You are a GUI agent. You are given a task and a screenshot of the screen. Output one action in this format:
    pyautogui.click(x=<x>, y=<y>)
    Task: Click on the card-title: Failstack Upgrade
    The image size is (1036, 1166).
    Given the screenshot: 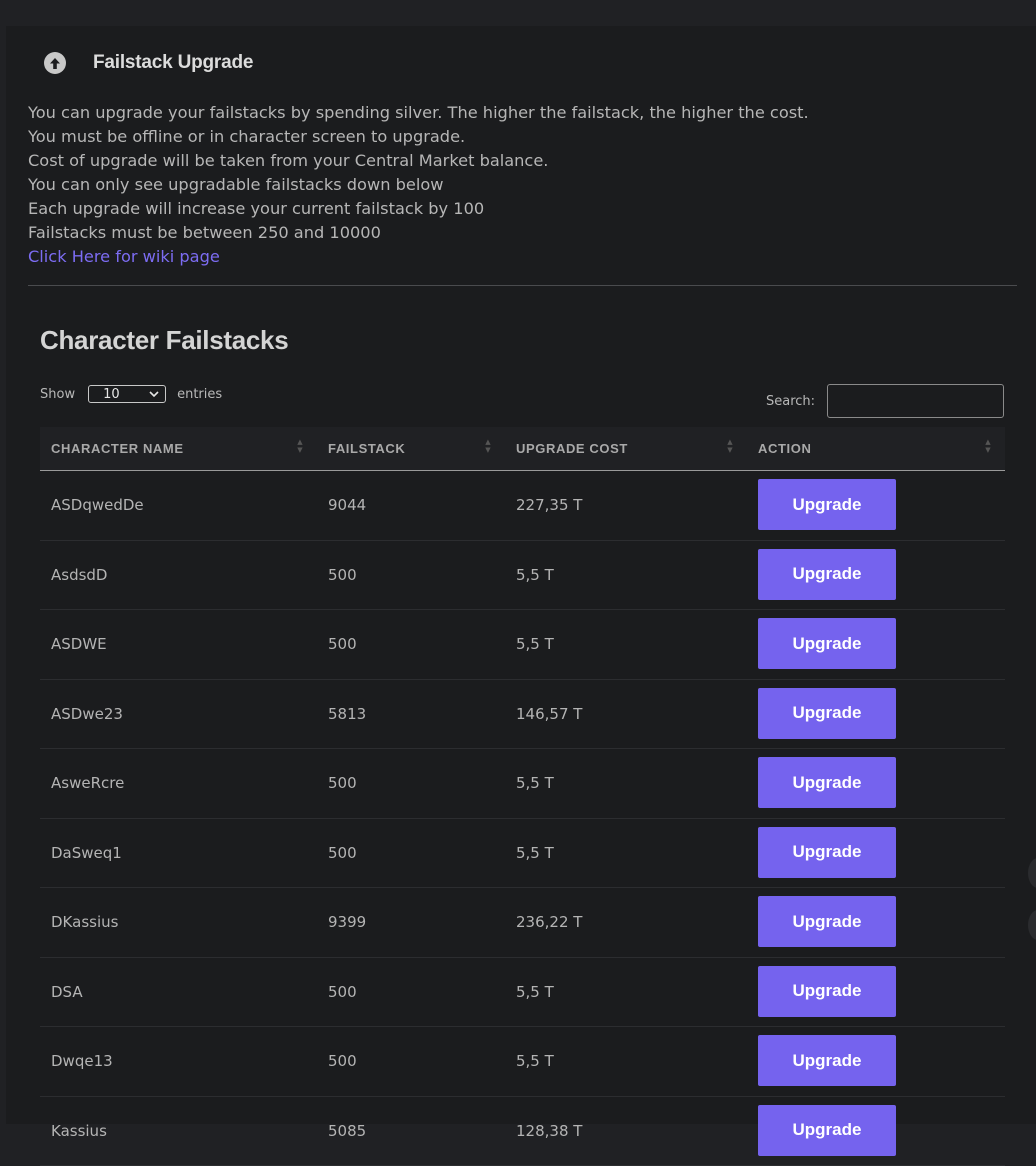 What is the action you would take?
    pyautogui.click(x=173, y=63)
    